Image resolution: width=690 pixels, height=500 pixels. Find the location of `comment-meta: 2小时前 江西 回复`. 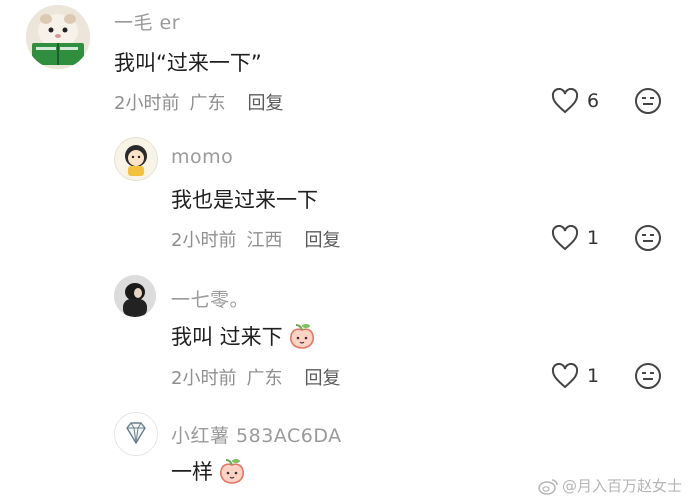

comment-meta: 2小时前 江西 回复 is located at coordinates (255, 239).